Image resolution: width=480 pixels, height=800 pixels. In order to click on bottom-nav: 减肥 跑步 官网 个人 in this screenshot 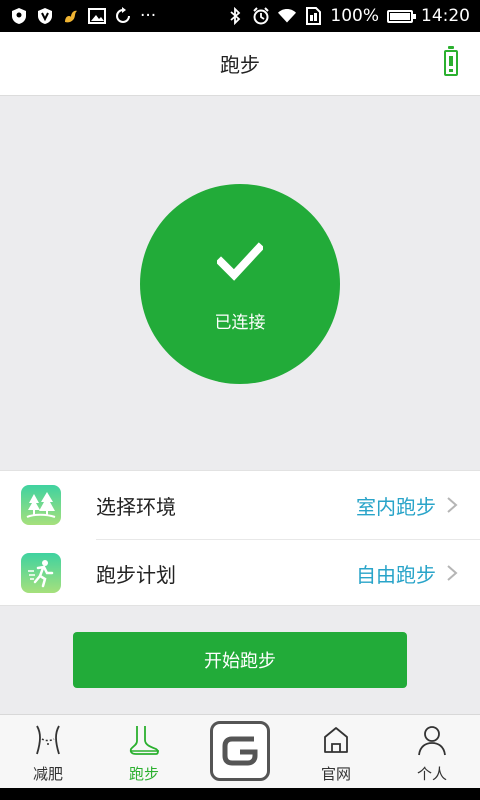, I will do `click(240, 751)`.